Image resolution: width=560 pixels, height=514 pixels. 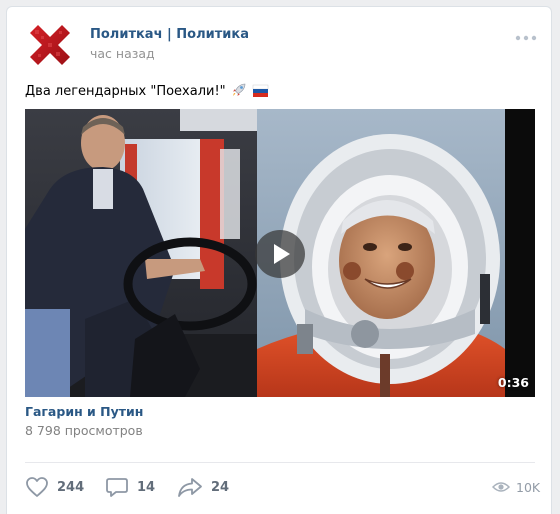 I want to click on video-views: 8 798 просмотров, so click(x=84, y=430).